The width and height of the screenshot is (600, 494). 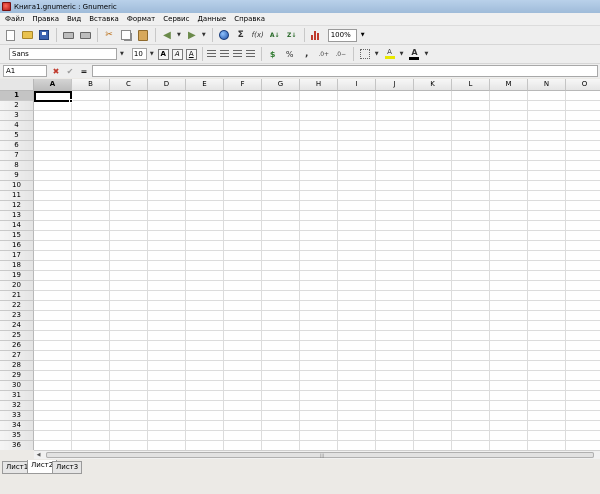 What do you see at coordinates (17, 346) in the screenshot?
I see `row-header: 26` at bounding box center [17, 346].